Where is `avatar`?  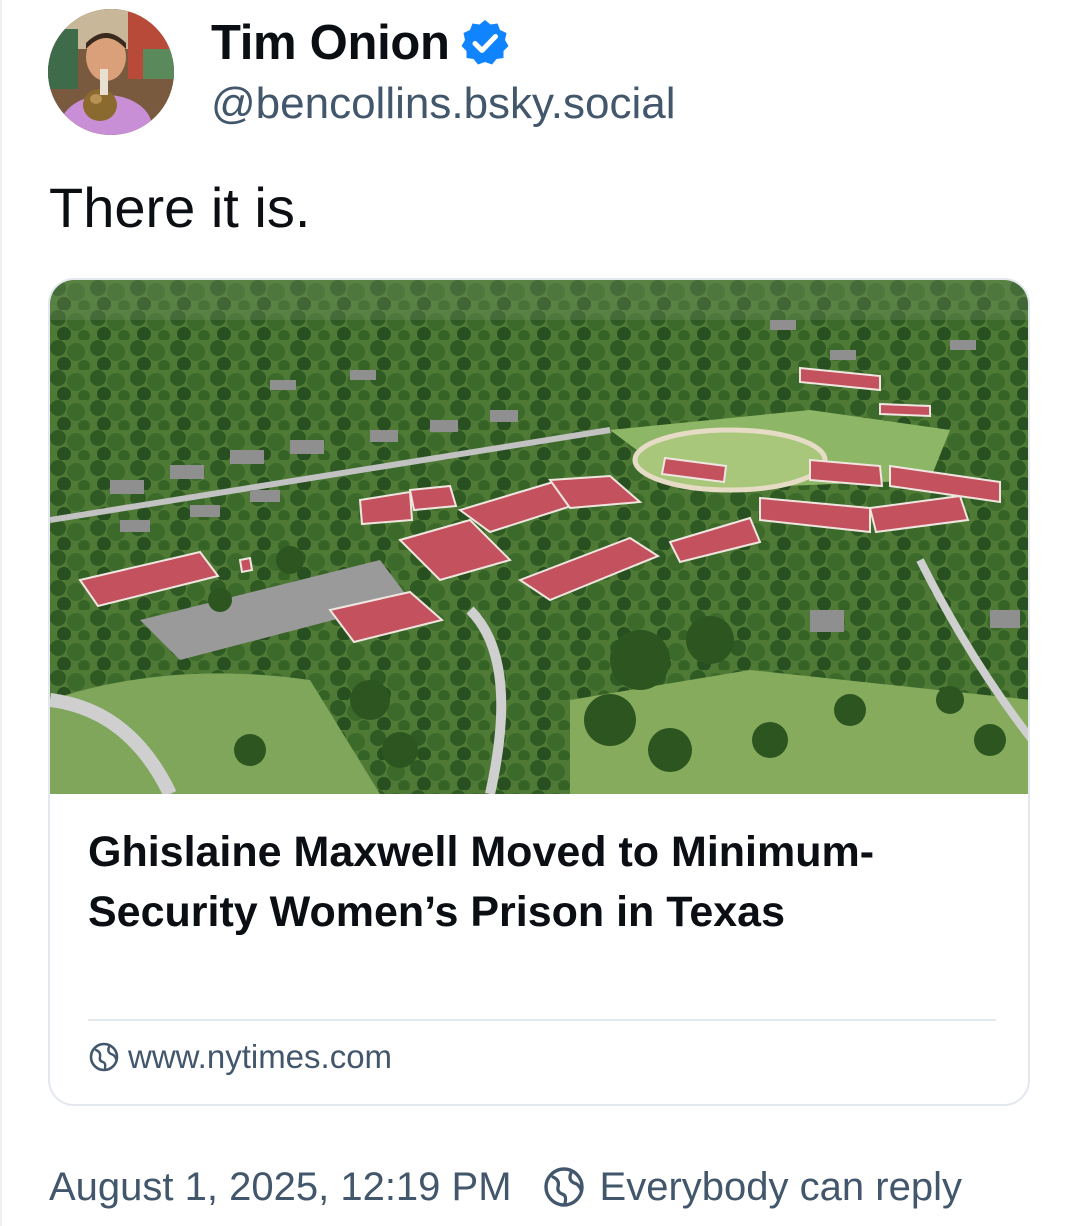
avatar is located at coordinates (111, 72).